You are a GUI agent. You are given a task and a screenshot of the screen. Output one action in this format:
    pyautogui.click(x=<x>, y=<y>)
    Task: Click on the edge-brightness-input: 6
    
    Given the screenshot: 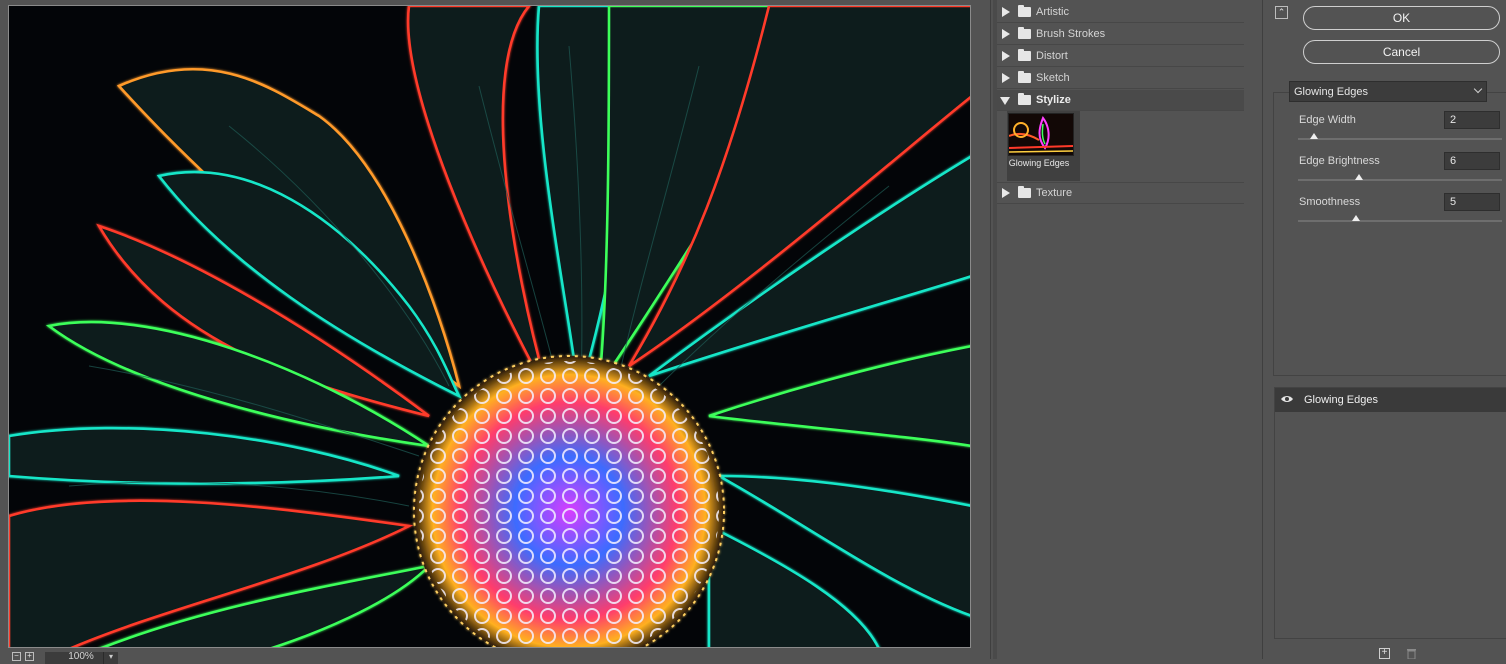 What is the action you would take?
    pyautogui.click(x=1472, y=161)
    